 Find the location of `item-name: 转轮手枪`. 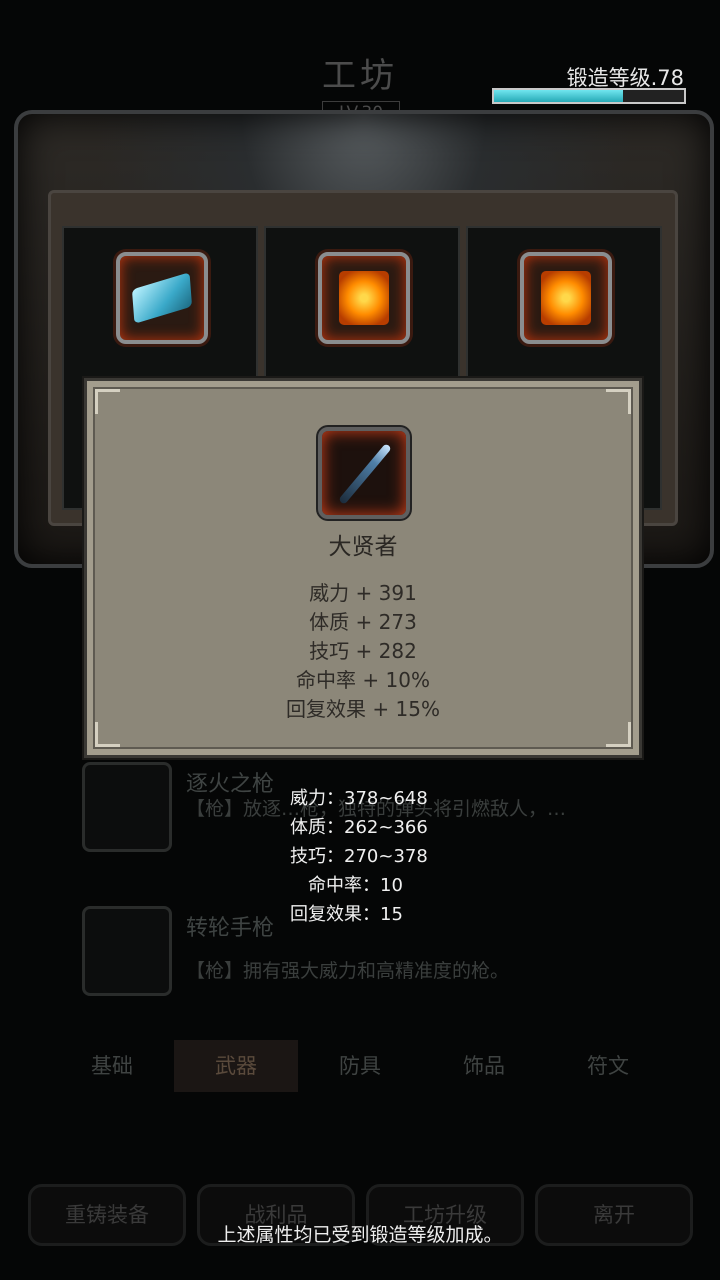

item-name: 转轮手枪 is located at coordinates (230, 928).